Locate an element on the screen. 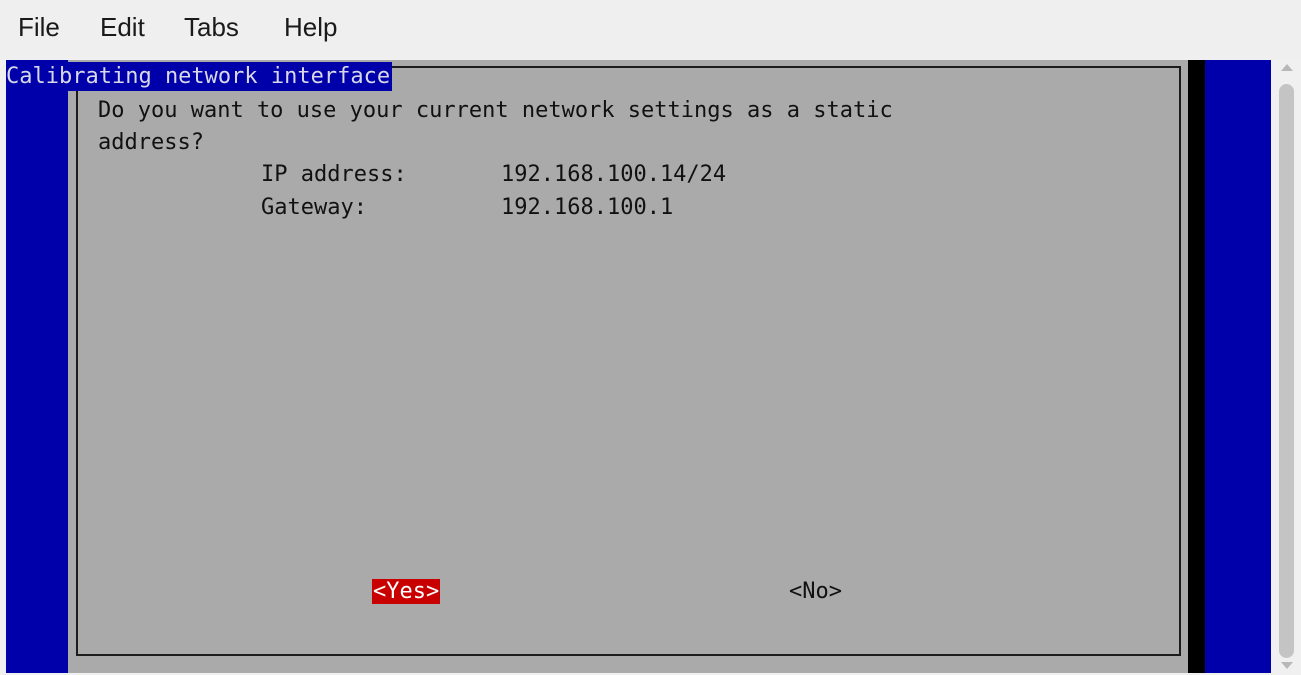  dialog-title: Calibrating network interface is located at coordinates (199, 76).